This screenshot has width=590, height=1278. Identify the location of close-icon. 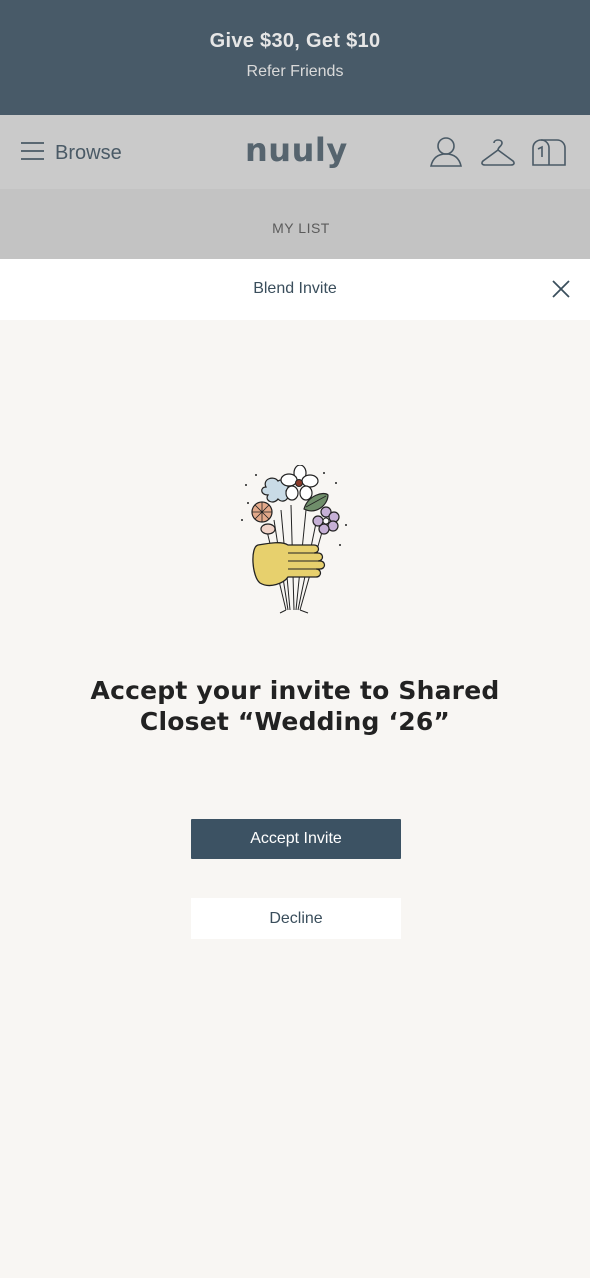
(561, 289).